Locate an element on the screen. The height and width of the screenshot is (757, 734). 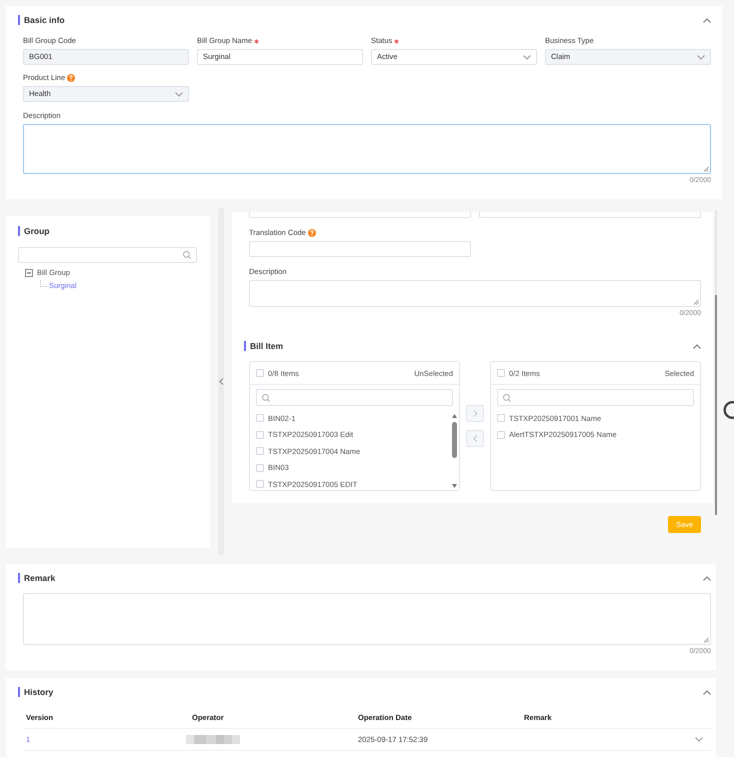
caret-down-icon is located at coordinates (454, 486).